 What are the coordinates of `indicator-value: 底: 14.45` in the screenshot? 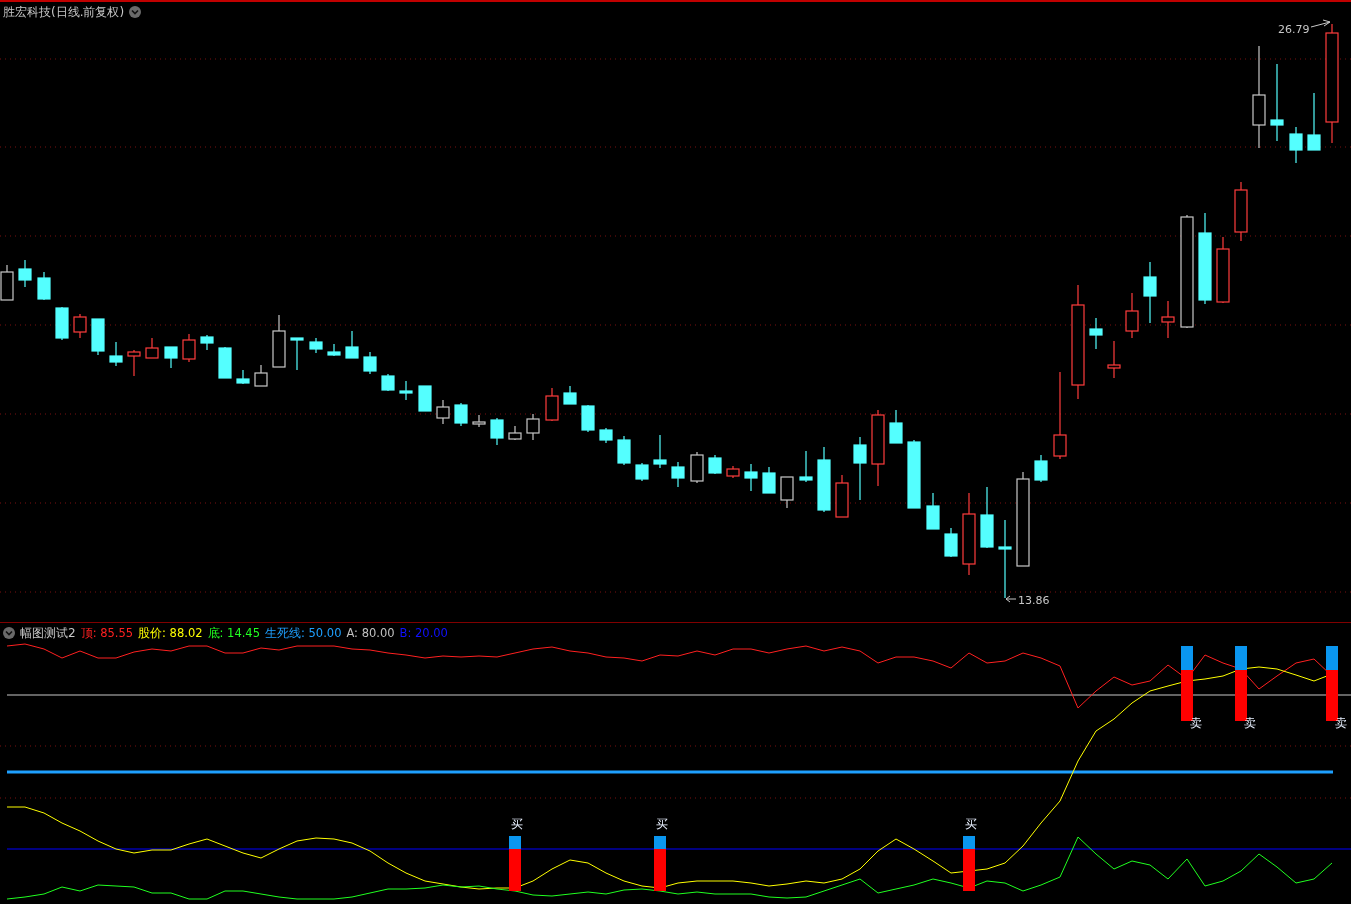 It's located at (233, 633).